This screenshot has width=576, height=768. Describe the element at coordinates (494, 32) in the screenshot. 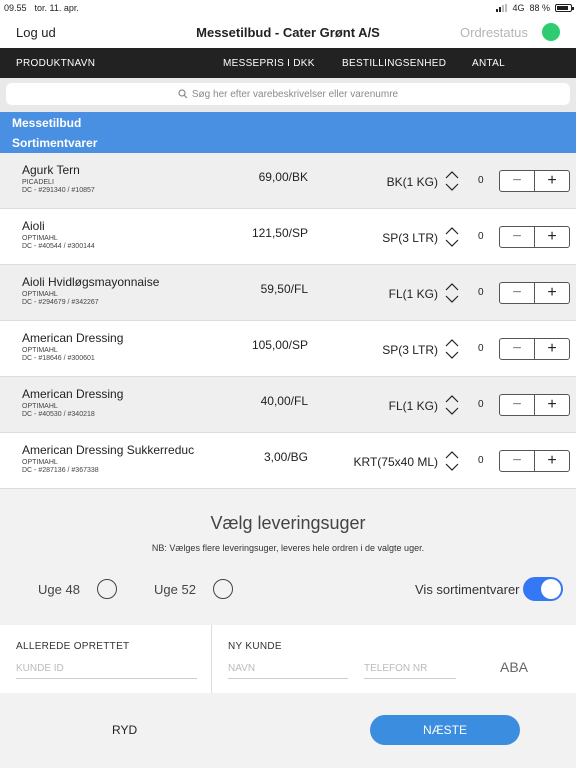

I see `order-status-button: Ordrestatus` at that location.